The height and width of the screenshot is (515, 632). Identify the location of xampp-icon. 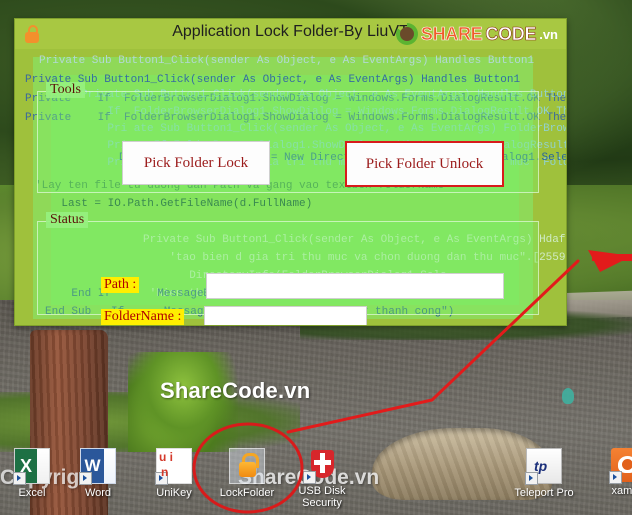
(620, 466).